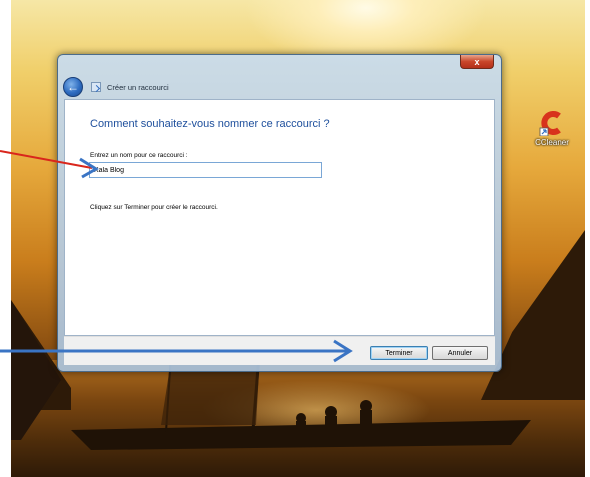  I want to click on shortcut-name-label: Entrez un nom pour ce raccourci :, so click(139, 155).